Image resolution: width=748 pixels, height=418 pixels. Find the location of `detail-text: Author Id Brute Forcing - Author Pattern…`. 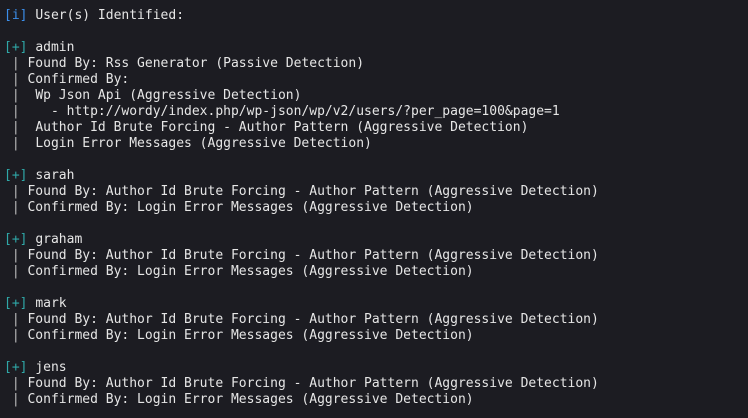

detail-text: Author Id Brute Forcing - Author Pattern… is located at coordinates (282, 127).